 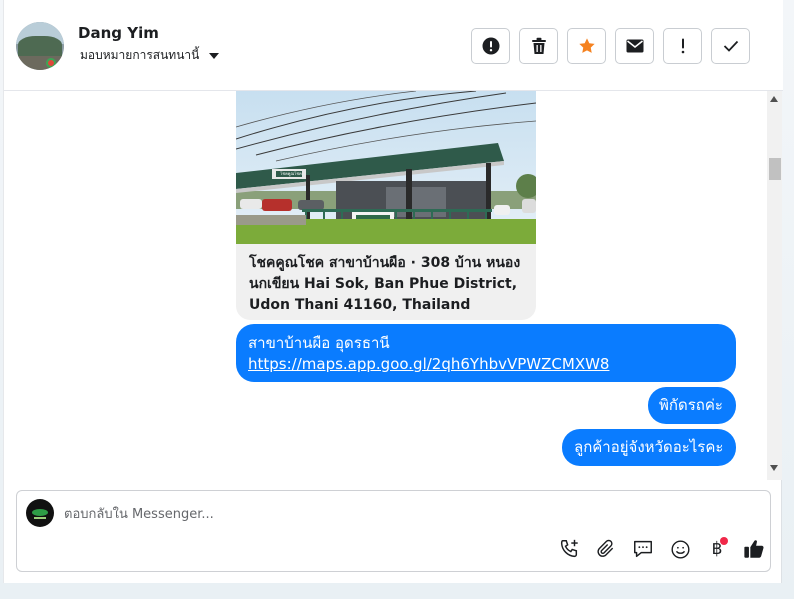 What do you see at coordinates (724, 541) in the screenshot?
I see `notification-dot` at bounding box center [724, 541].